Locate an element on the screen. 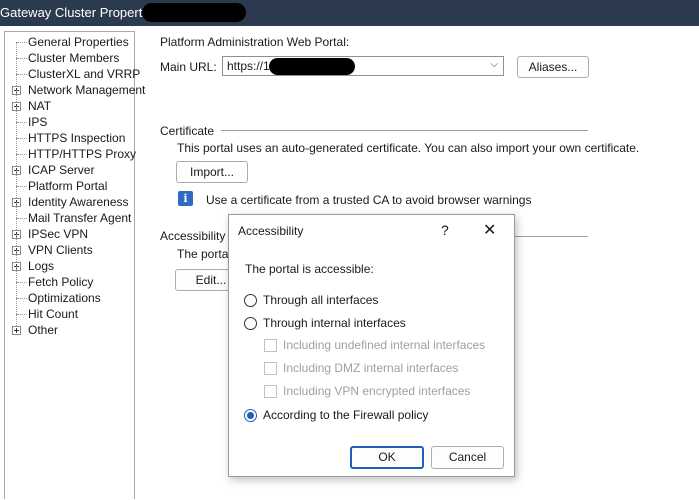 The height and width of the screenshot is (500, 699). option-internal-interfaces-label: Through internal interfaces is located at coordinates (334, 323).